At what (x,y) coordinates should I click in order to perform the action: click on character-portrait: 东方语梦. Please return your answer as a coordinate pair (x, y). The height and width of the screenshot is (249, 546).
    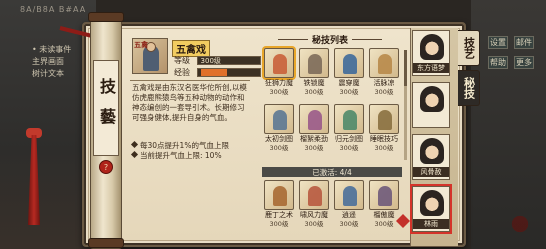
    Looking at the image, I should click on (431, 53).